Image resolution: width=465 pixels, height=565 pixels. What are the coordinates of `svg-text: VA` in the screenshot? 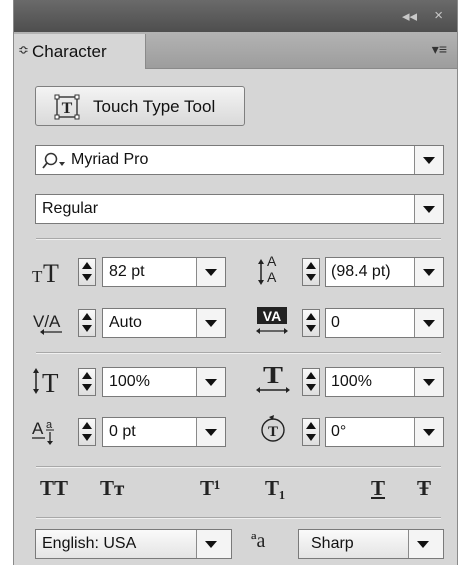 It's located at (272, 316).